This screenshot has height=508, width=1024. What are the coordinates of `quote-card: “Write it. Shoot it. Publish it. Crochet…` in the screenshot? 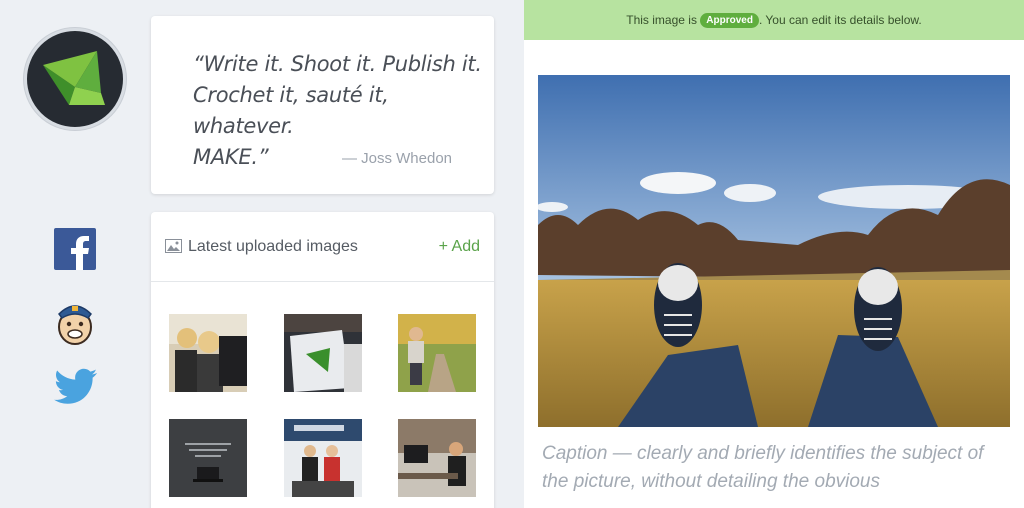 It's located at (322, 105).